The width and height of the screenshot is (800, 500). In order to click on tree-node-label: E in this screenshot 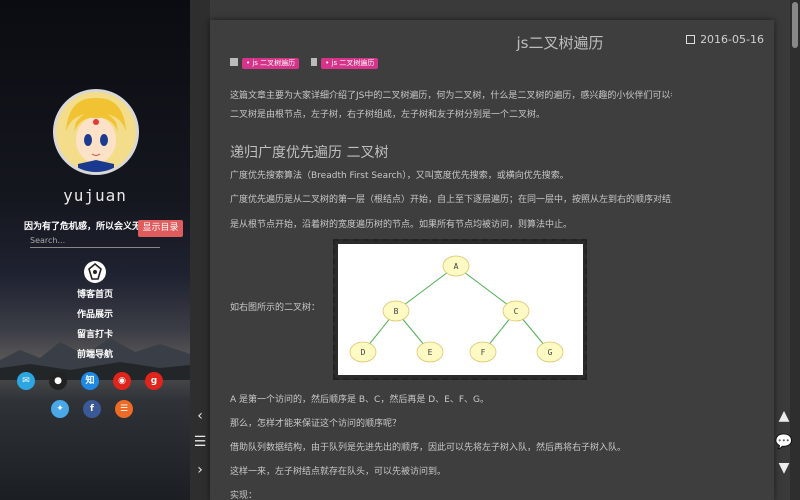, I will do `click(430, 352)`.